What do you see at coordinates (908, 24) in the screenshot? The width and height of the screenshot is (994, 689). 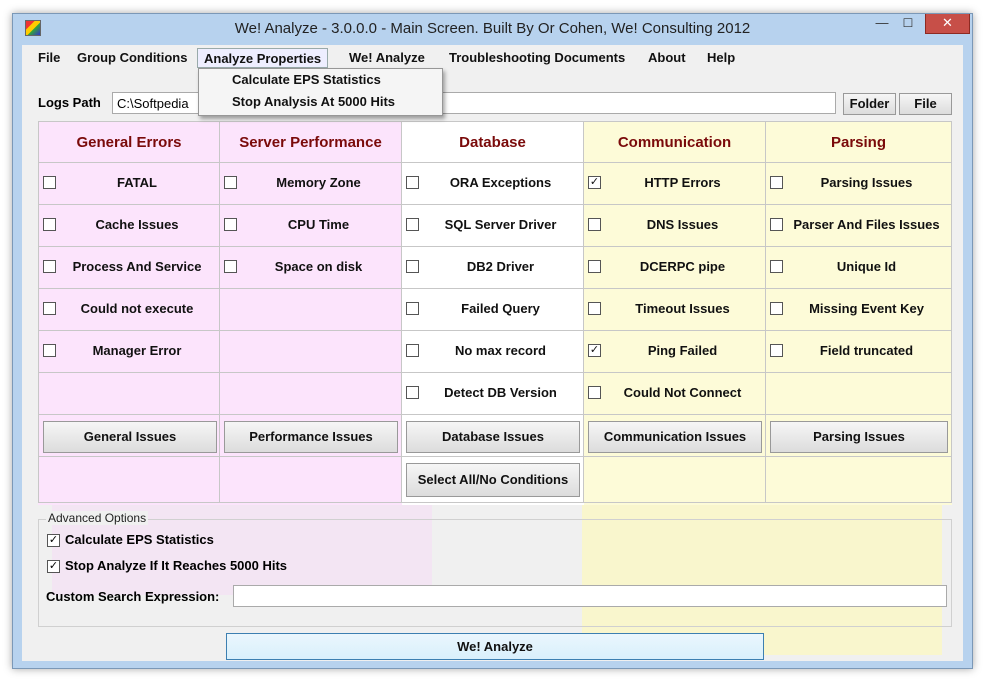 I see `maximize-button: ☐` at bounding box center [908, 24].